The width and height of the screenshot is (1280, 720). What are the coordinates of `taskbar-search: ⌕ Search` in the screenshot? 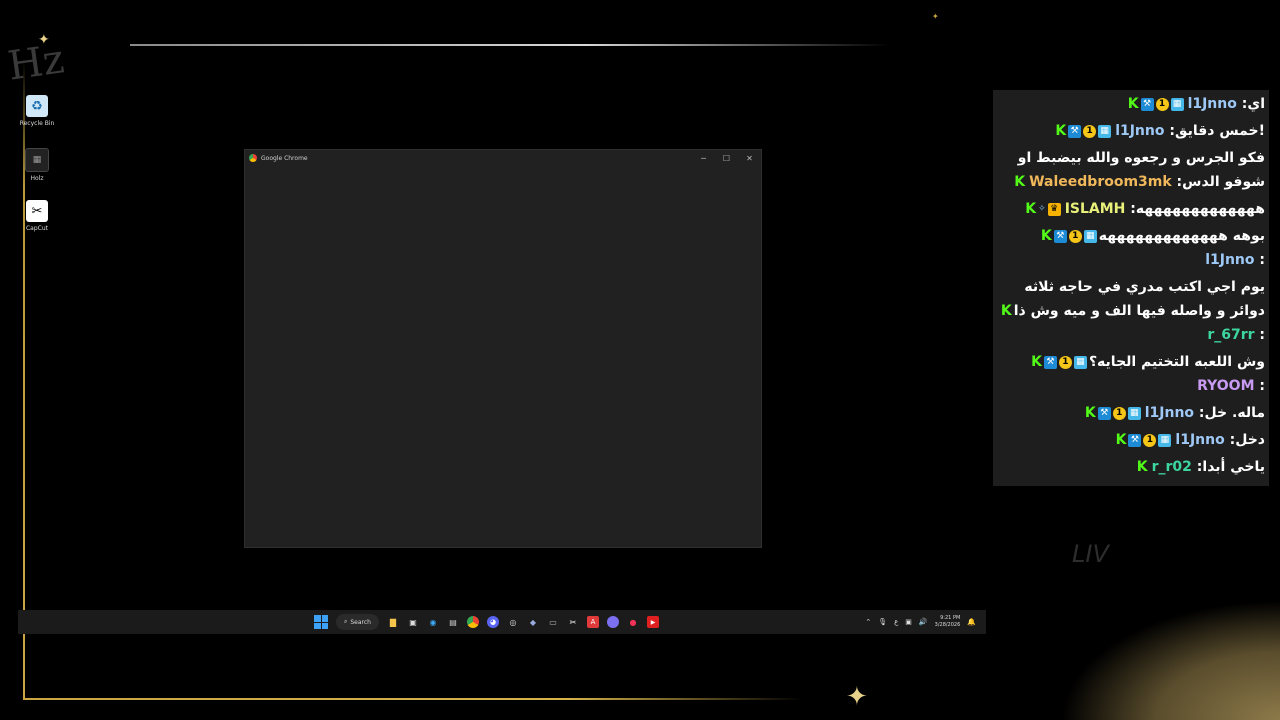 It's located at (357, 622).